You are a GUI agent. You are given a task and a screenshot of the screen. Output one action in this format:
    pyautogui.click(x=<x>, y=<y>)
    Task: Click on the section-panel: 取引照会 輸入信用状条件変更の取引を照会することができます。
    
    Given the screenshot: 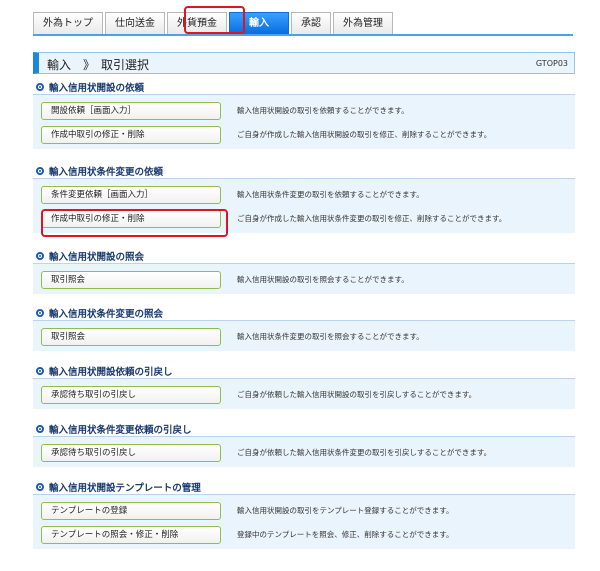 What is the action you would take?
    pyautogui.click(x=304, y=335)
    